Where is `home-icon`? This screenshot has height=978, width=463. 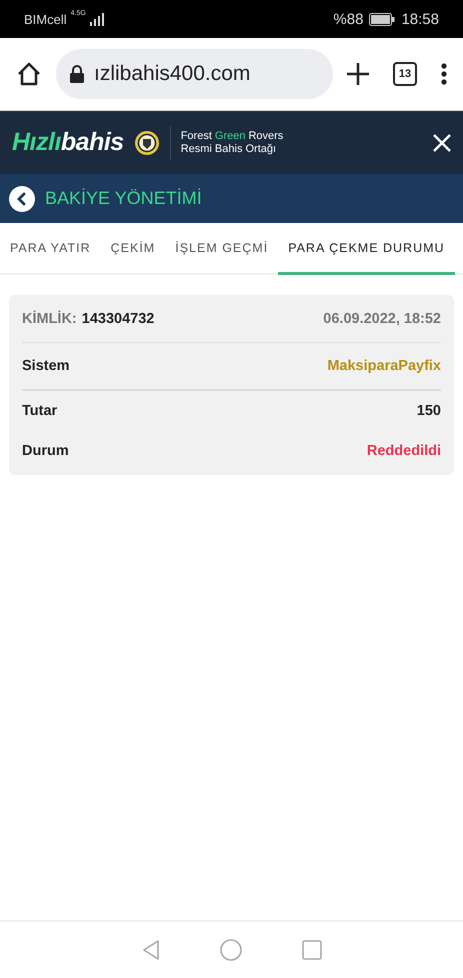
home-icon is located at coordinates (29, 74).